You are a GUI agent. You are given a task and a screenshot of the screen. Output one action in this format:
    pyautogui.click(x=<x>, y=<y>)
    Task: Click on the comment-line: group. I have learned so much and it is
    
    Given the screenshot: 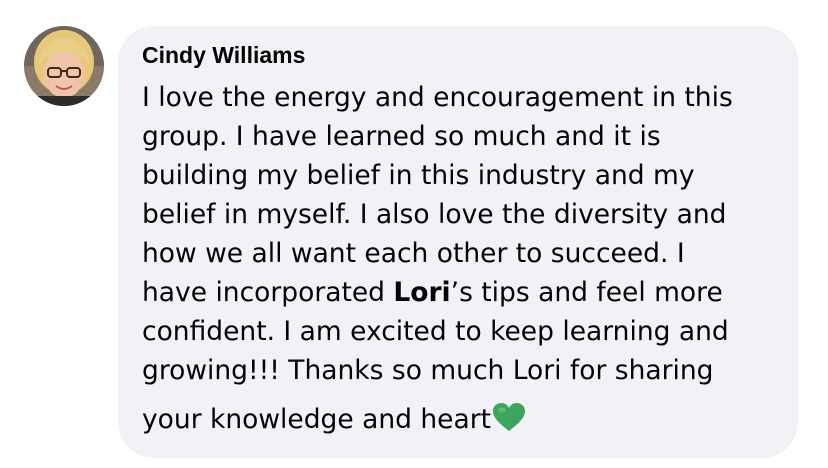 What is the action you would take?
    pyautogui.click(x=401, y=136)
    